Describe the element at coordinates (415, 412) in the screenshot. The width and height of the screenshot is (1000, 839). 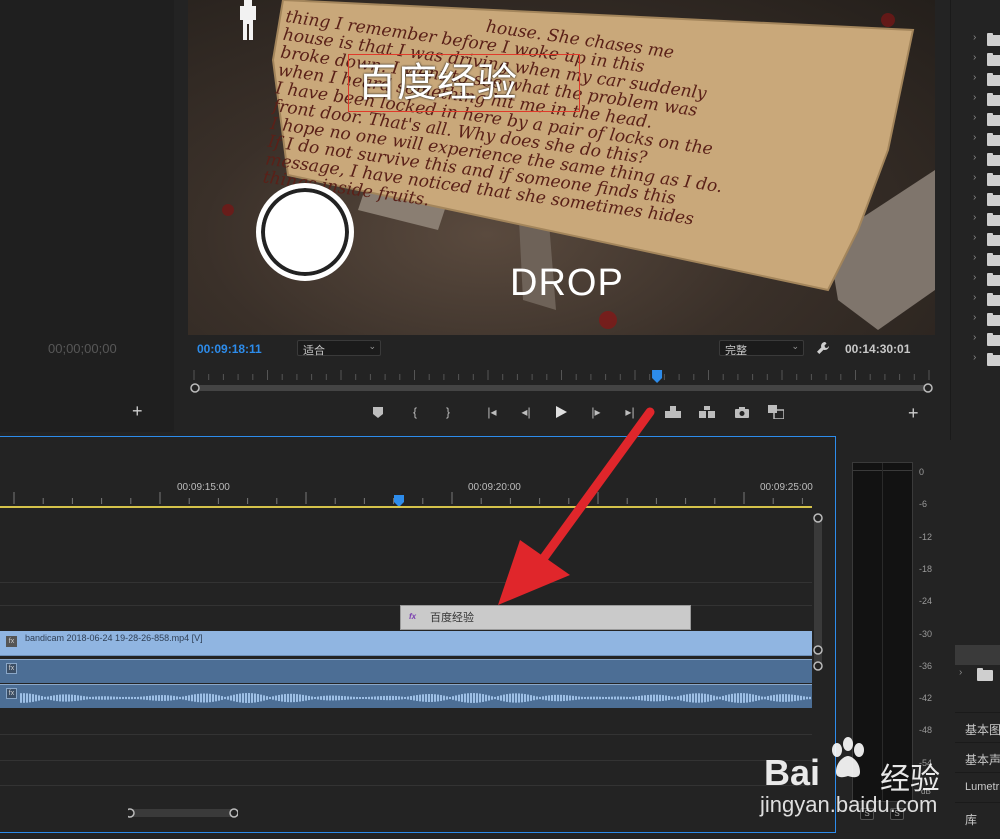
I see `mark-in-icon: {` at that location.